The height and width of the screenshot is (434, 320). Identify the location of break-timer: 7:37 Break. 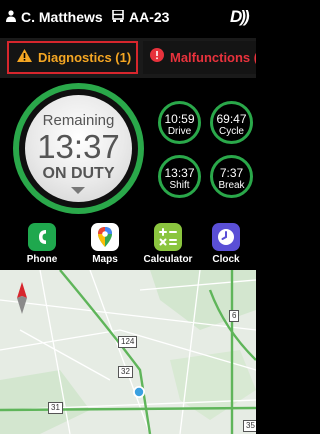
(231, 176).